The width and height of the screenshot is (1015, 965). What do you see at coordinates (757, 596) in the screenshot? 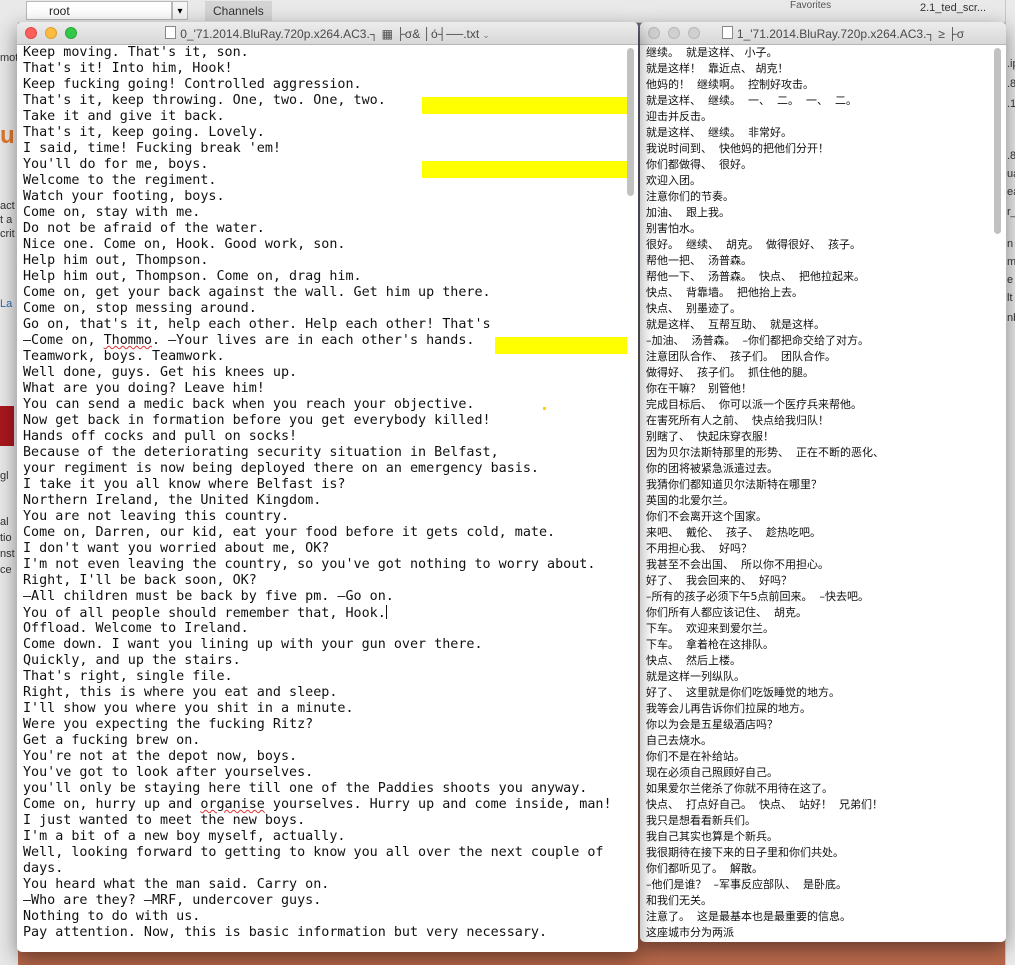
I see `text-line: –所有的孩子必须下午5点前回来。 –快去吧。` at bounding box center [757, 596].